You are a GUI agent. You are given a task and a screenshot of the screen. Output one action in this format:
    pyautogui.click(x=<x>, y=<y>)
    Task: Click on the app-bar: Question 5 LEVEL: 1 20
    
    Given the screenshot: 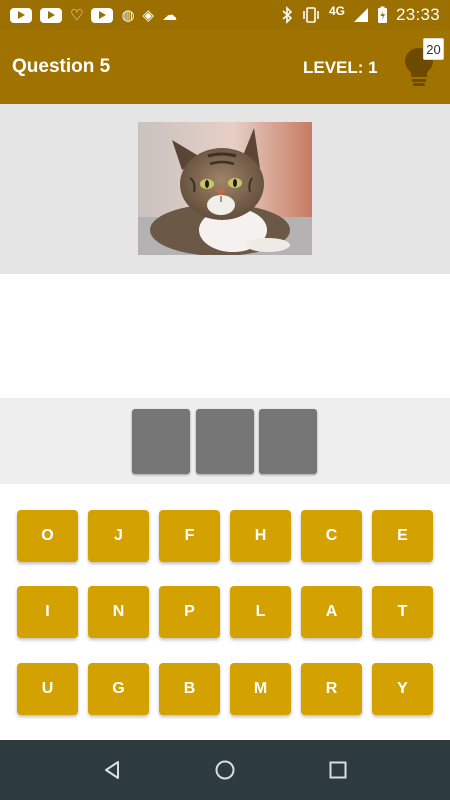 What is the action you would take?
    pyautogui.click(x=225, y=67)
    